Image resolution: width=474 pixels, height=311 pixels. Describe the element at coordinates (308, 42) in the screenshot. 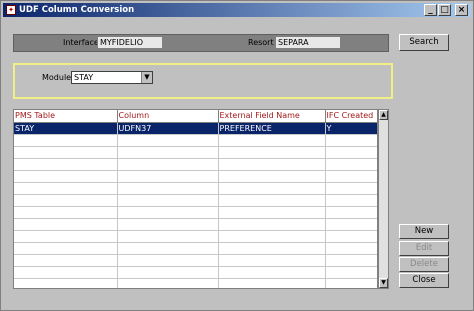

I see `resort-field: SEPARA` at that location.